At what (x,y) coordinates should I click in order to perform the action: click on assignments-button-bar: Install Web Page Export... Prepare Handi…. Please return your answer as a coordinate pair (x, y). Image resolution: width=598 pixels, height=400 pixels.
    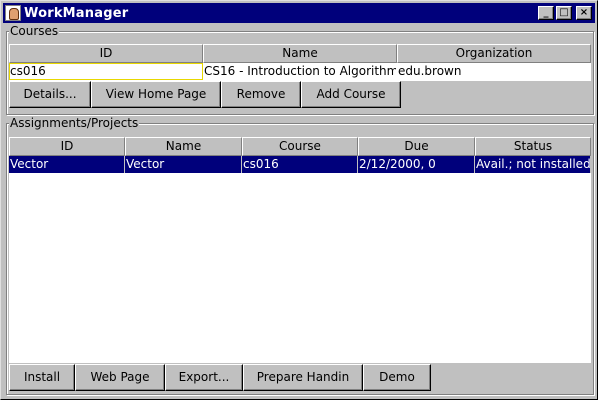
    Looking at the image, I should click on (220, 377).